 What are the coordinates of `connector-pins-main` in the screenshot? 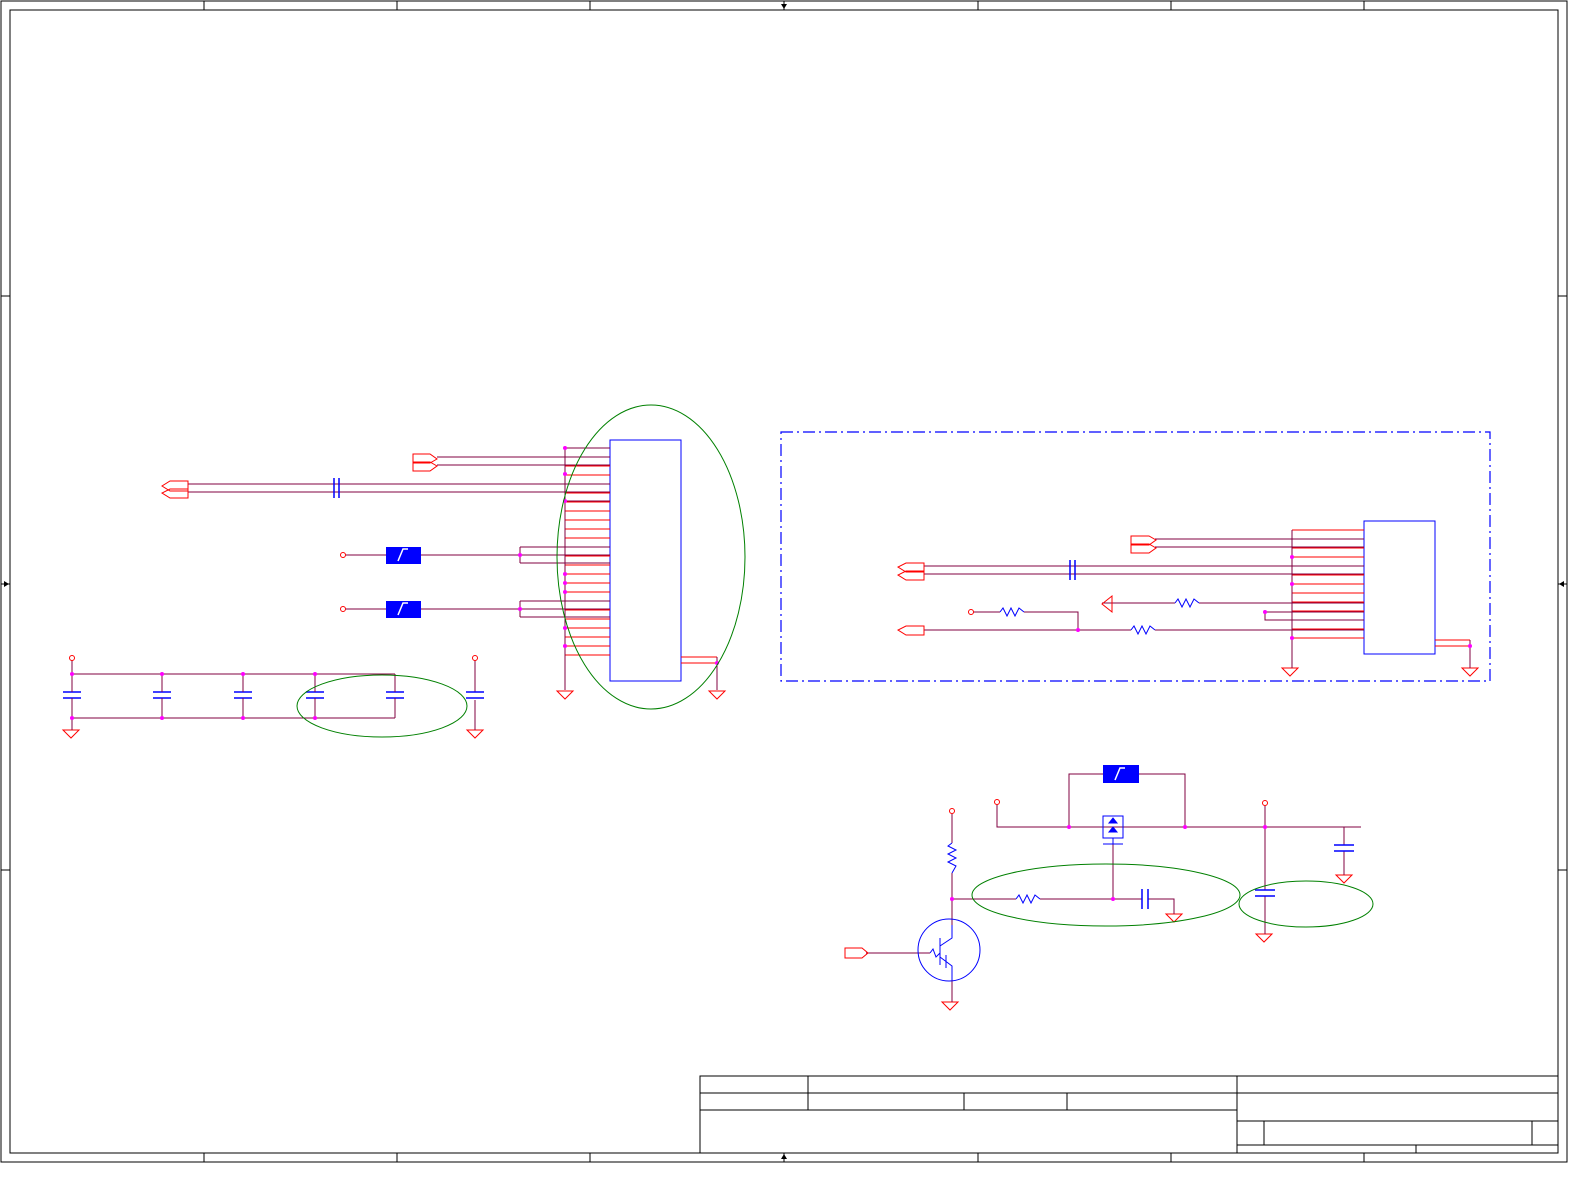 It's located at (587, 551).